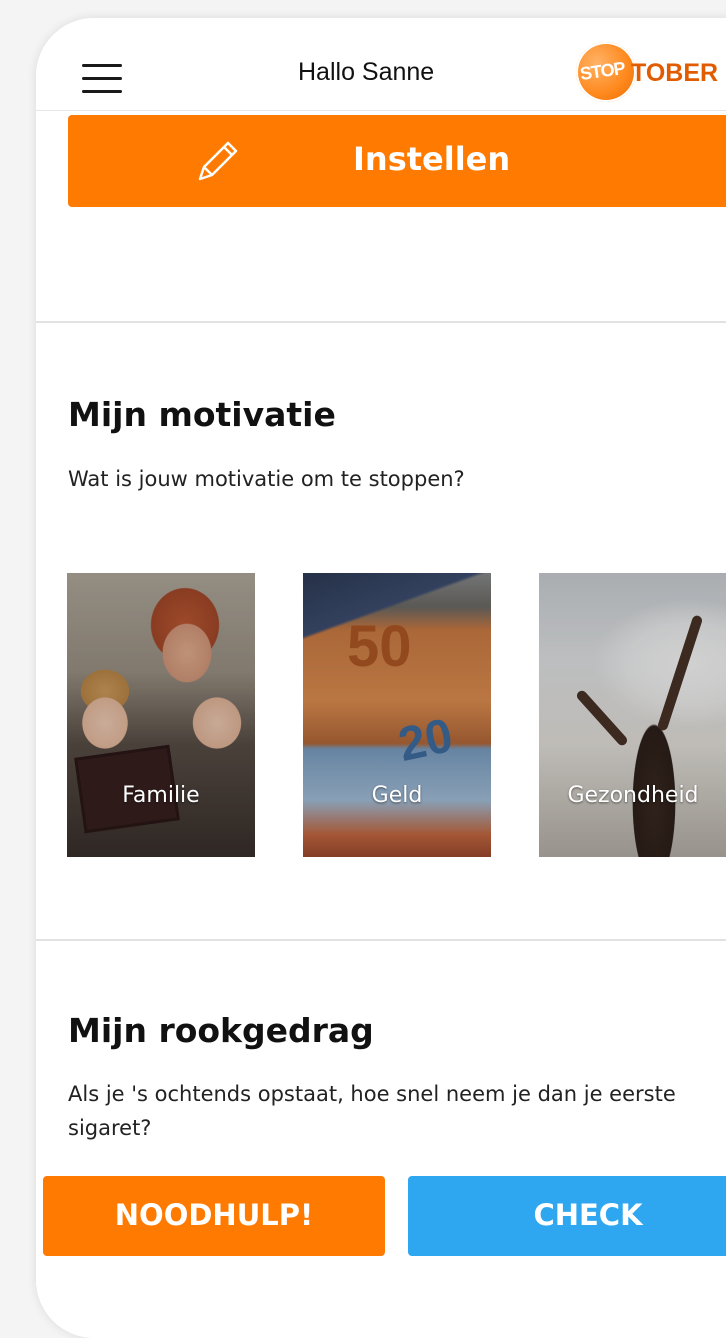 Image resolution: width=726 pixels, height=1338 pixels. Describe the element at coordinates (161, 715) in the screenshot. I see `motivation-option-familie: Familie` at that location.